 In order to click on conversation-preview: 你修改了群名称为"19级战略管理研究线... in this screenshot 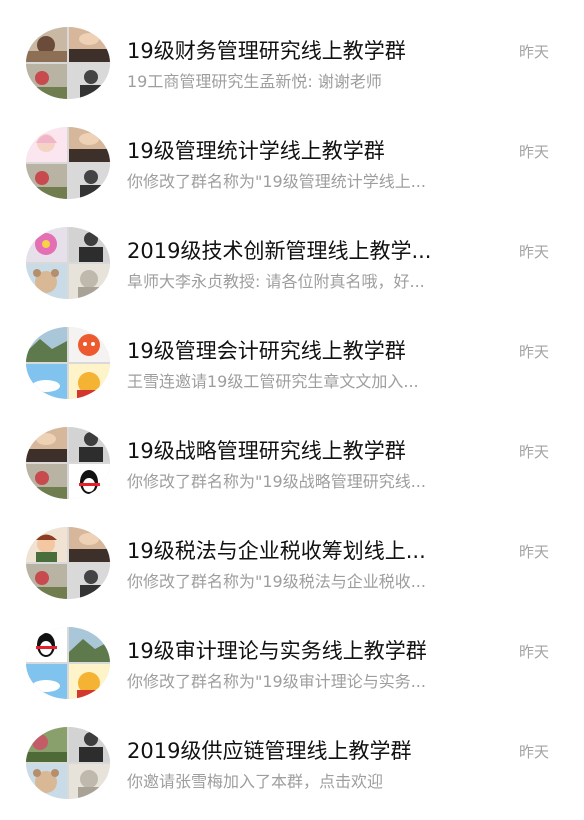, I will do `click(276, 481)`.